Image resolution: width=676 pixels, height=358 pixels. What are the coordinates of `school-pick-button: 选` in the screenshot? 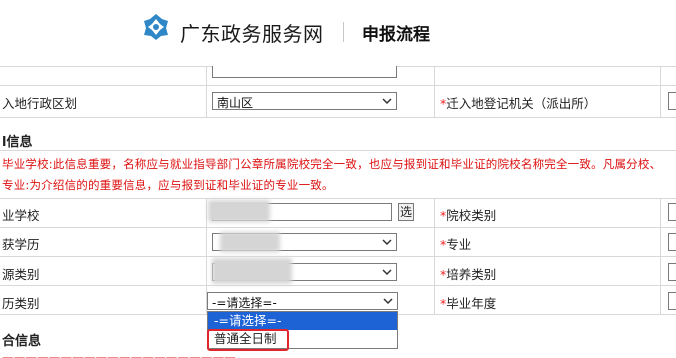 It's located at (406, 212).